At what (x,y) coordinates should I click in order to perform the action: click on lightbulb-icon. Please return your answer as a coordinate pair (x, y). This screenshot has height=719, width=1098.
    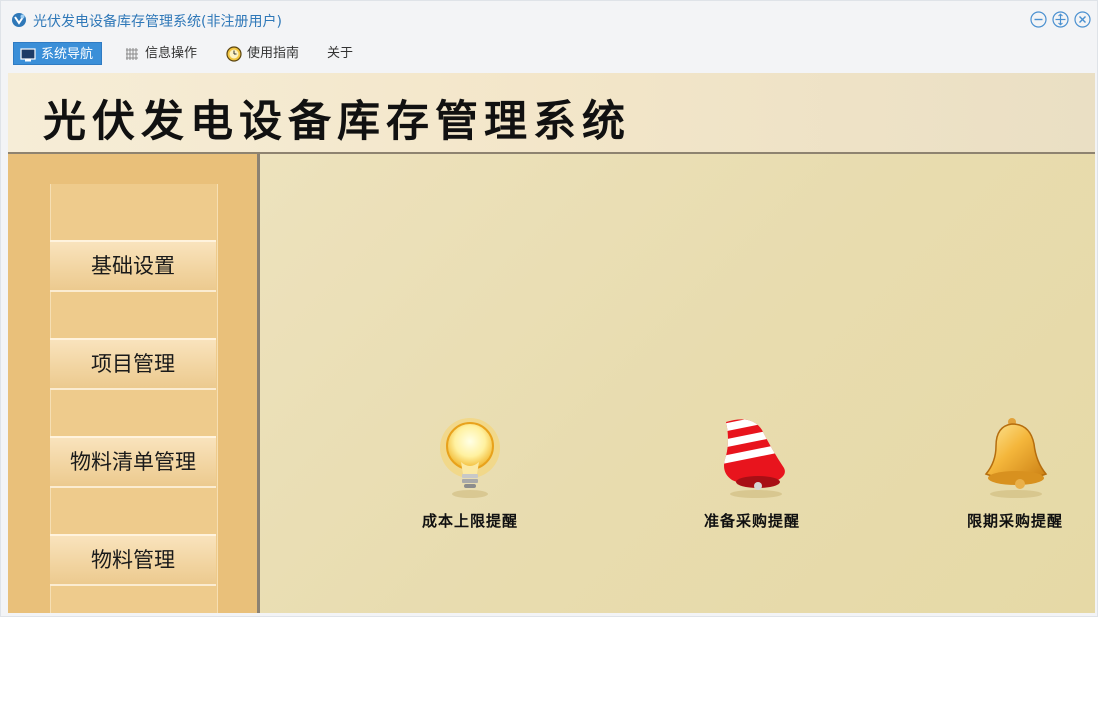
    Looking at the image, I should click on (470, 458).